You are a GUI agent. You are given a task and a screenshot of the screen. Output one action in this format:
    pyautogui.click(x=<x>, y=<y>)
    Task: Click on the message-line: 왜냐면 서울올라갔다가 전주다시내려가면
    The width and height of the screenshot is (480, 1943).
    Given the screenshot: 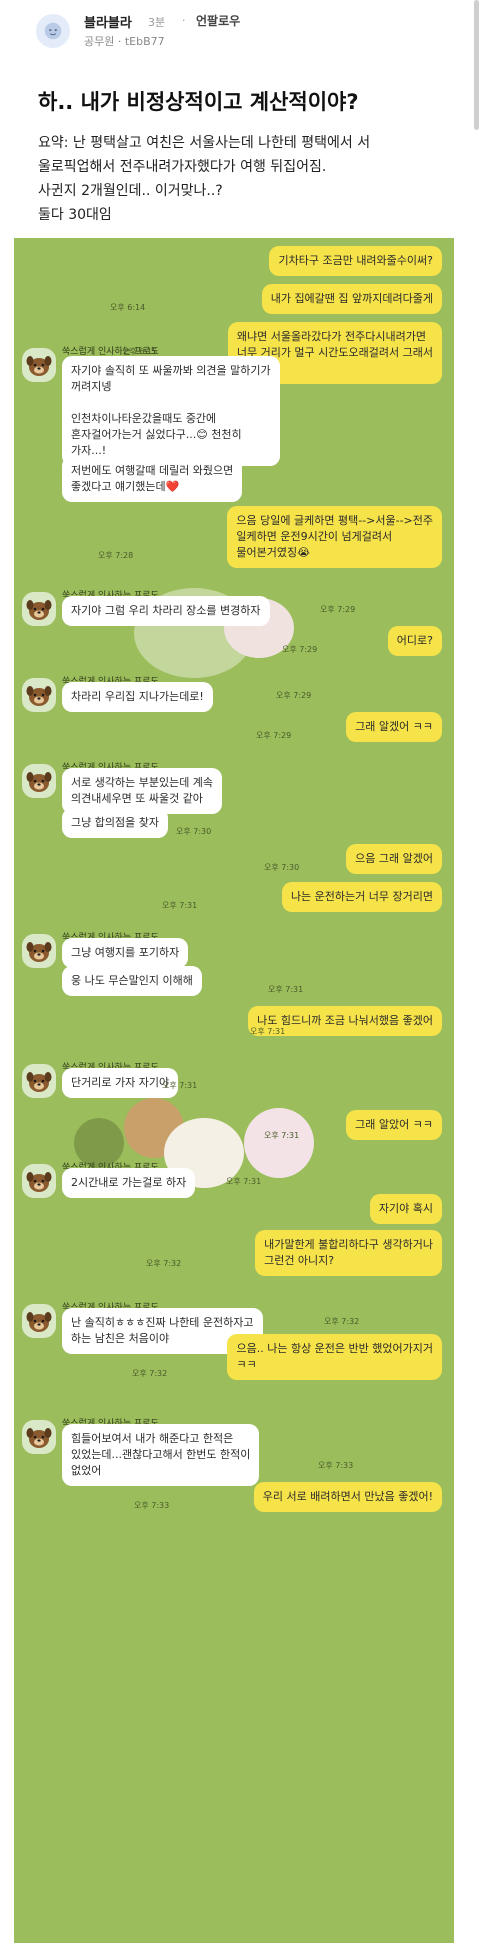 What is the action you would take?
    pyautogui.click(x=331, y=336)
    